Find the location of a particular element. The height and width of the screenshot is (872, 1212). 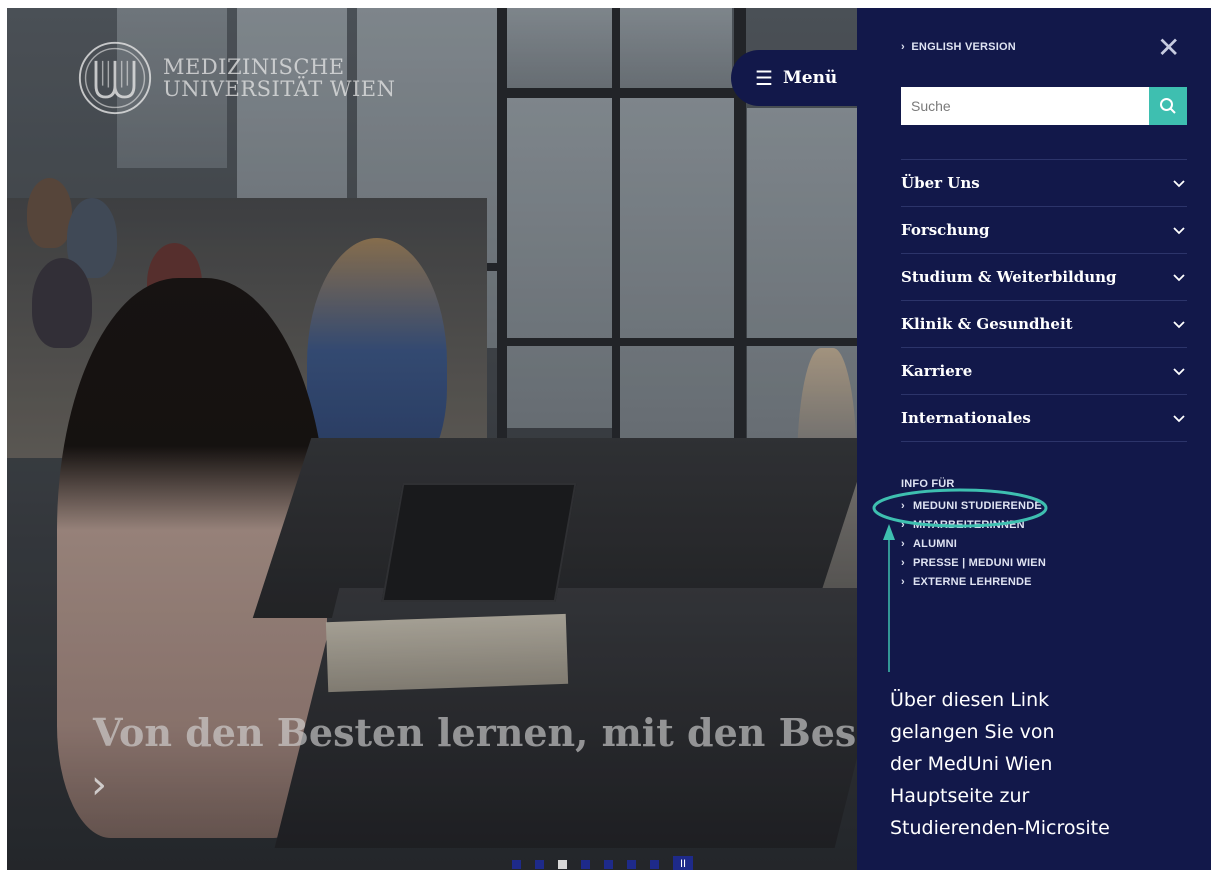

nav-item-ueber-uns: Über Uns is located at coordinates (1044, 183).